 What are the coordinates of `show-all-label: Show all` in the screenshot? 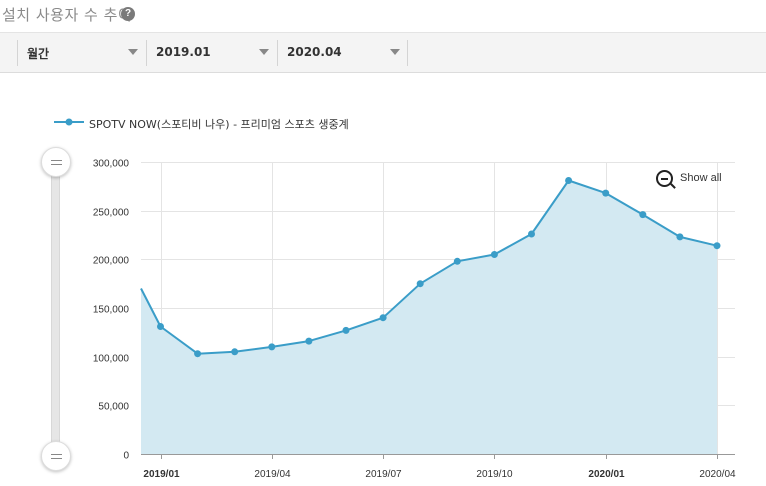 It's located at (701, 178).